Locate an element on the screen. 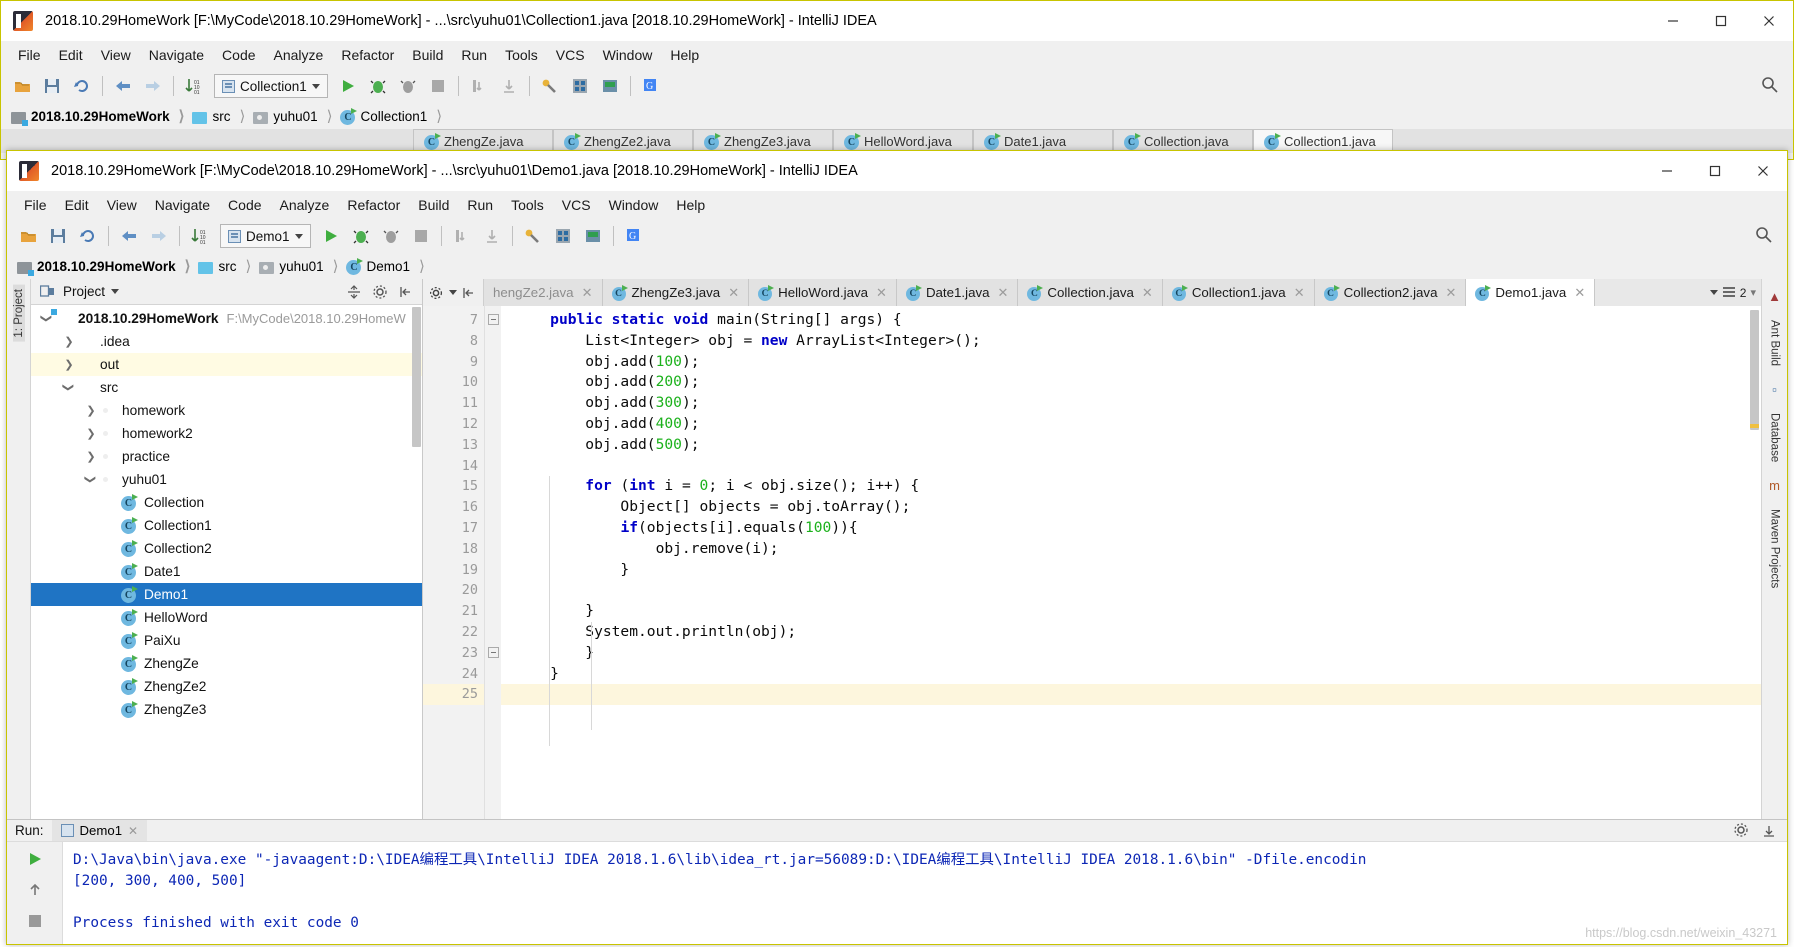 The height and width of the screenshot is (947, 1794). bg-breadcrumb-project: 2018.10.29HomeWork ⟩ is located at coordinates (101, 116).